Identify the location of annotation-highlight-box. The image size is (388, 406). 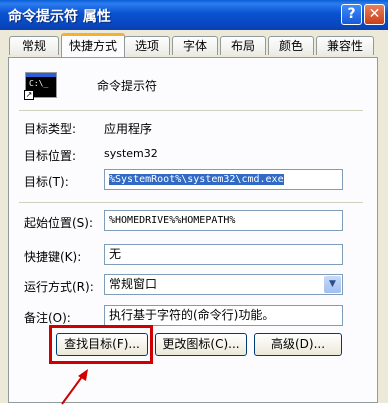
(101, 344).